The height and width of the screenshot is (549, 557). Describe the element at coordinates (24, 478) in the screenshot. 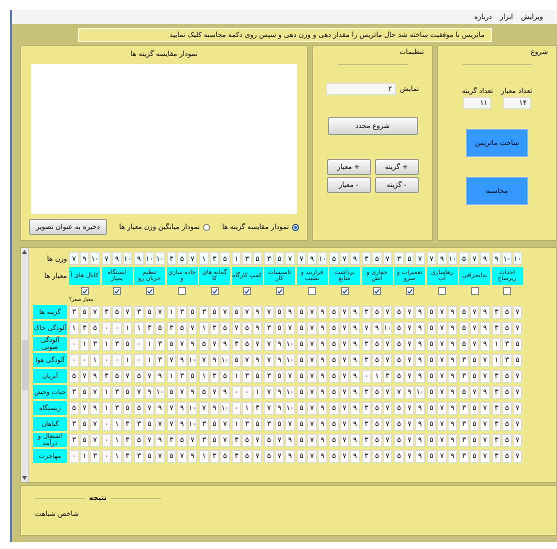

I see `scroll-down-icon` at that location.